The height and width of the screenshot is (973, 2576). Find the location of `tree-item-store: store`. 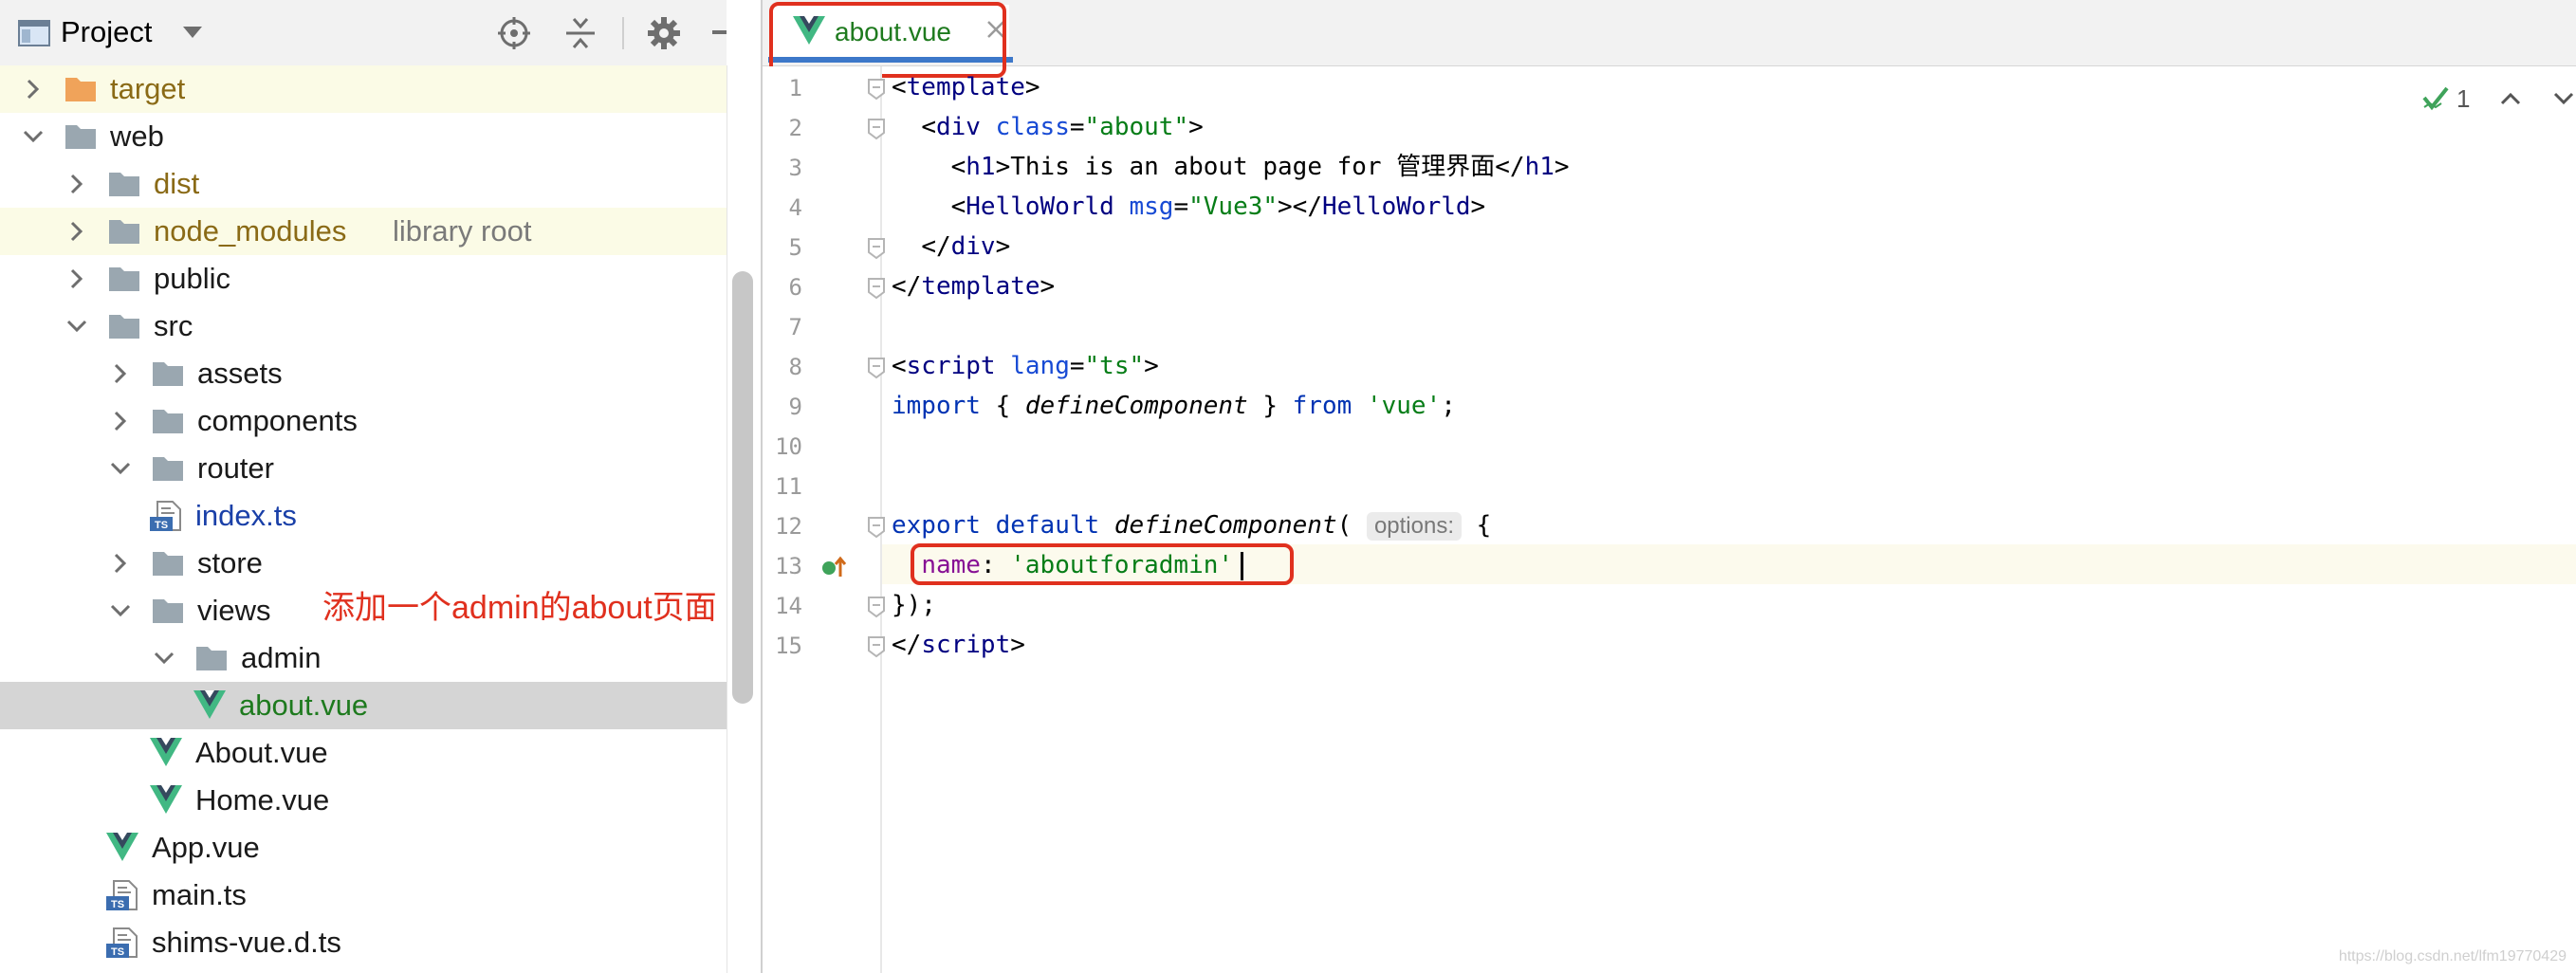

tree-item-store: store is located at coordinates (363, 563).